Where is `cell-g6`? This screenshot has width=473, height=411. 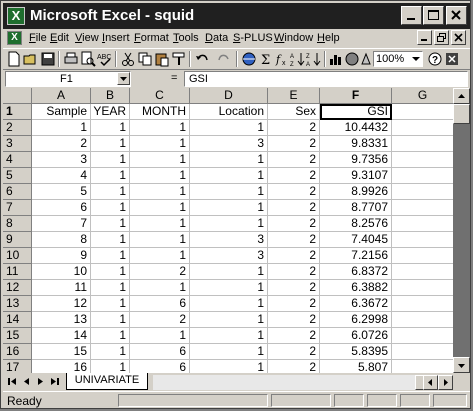
cell-g6 is located at coordinates (422, 192).